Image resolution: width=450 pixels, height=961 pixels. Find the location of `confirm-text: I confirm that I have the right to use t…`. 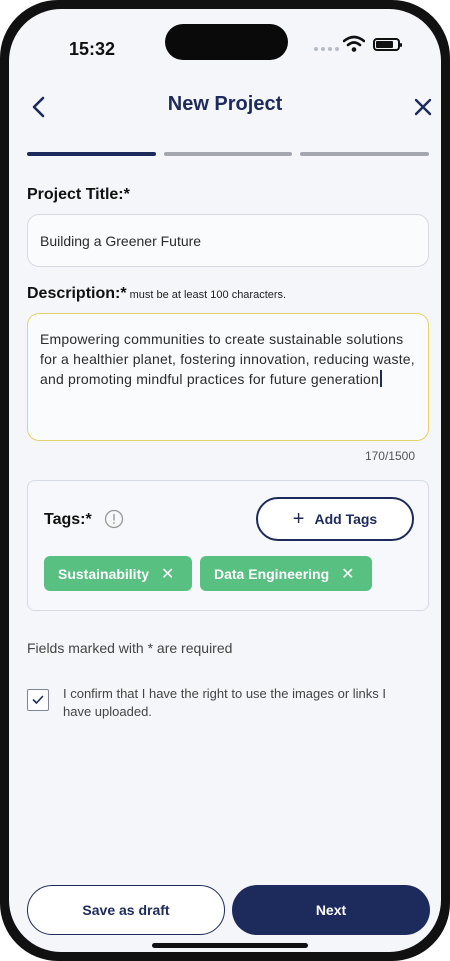

confirm-text: I confirm that I have the right to use t… is located at coordinates (224, 702).